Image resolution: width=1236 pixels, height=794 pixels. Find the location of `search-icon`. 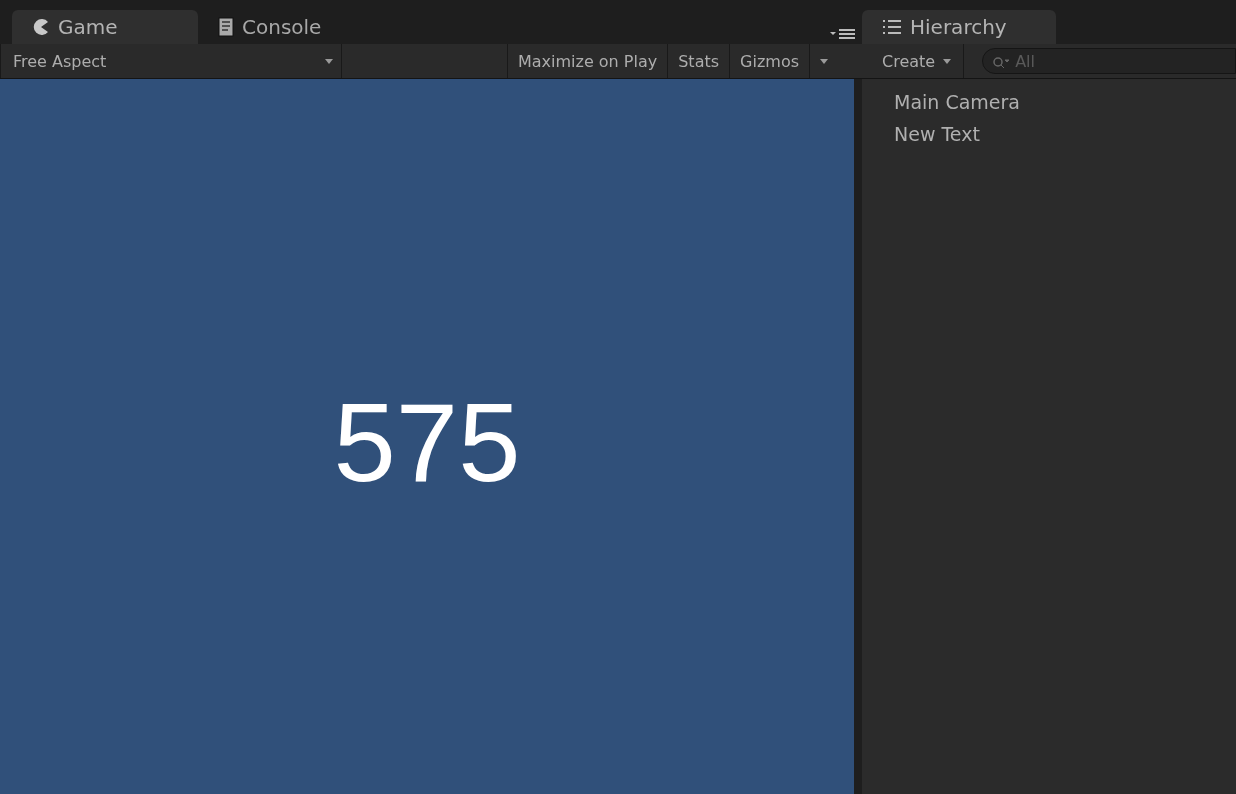

search-icon is located at coordinates (1001, 63).